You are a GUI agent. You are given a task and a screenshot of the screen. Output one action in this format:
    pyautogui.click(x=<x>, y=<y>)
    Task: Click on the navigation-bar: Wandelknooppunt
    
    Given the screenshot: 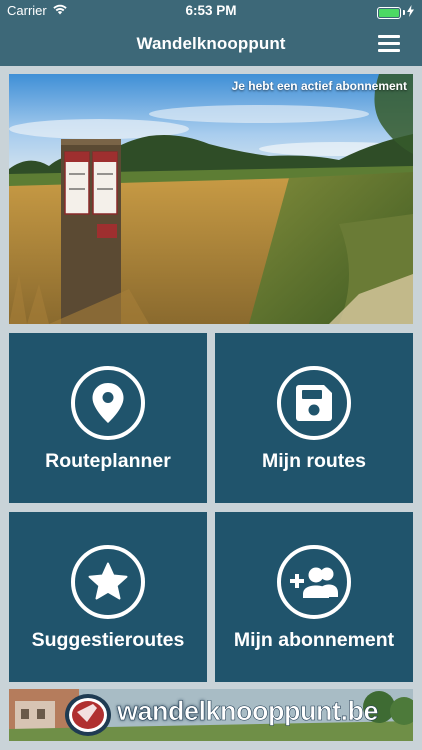 What is the action you would take?
    pyautogui.click(x=211, y=44)
    